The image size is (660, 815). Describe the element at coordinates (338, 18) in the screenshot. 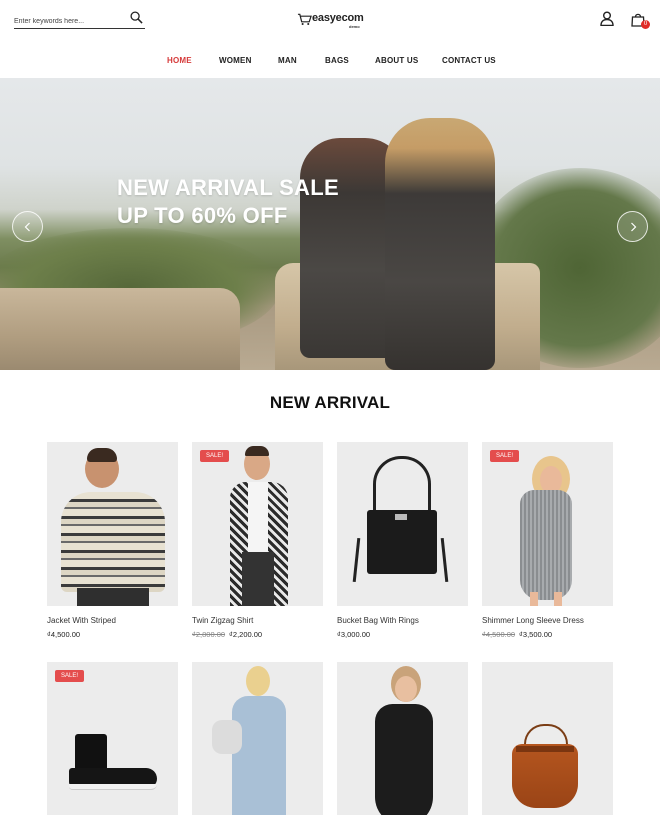

I see `logo-text: easyecom` at that location.